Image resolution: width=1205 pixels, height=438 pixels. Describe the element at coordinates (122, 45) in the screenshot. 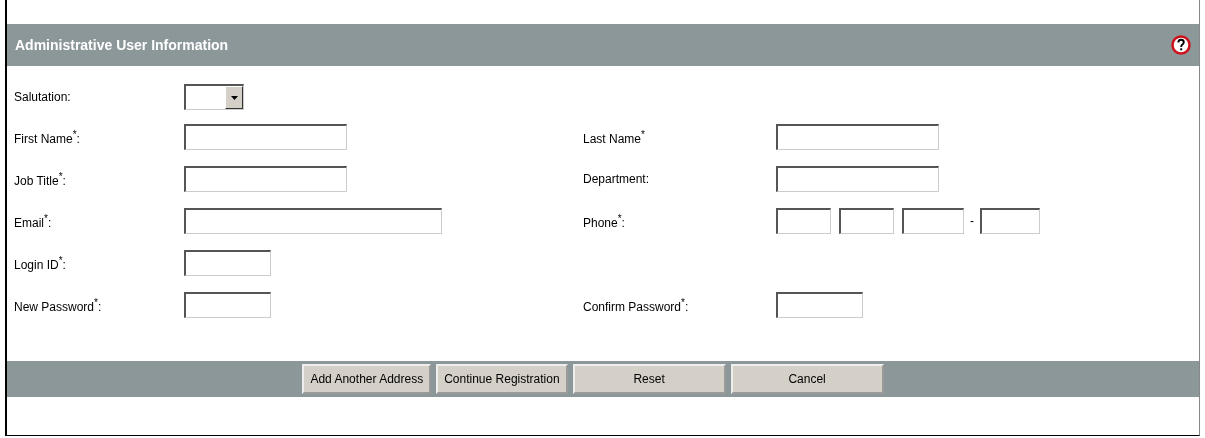

I see `section-title: Administrative User Information` at that location.